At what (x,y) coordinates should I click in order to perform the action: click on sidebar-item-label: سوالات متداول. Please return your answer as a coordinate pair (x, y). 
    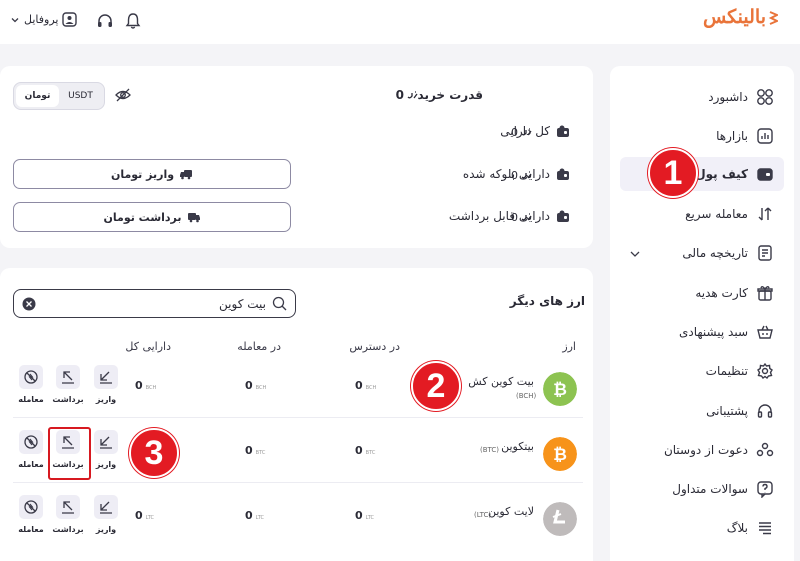
    Looking at the image, I should click on (710, 489).